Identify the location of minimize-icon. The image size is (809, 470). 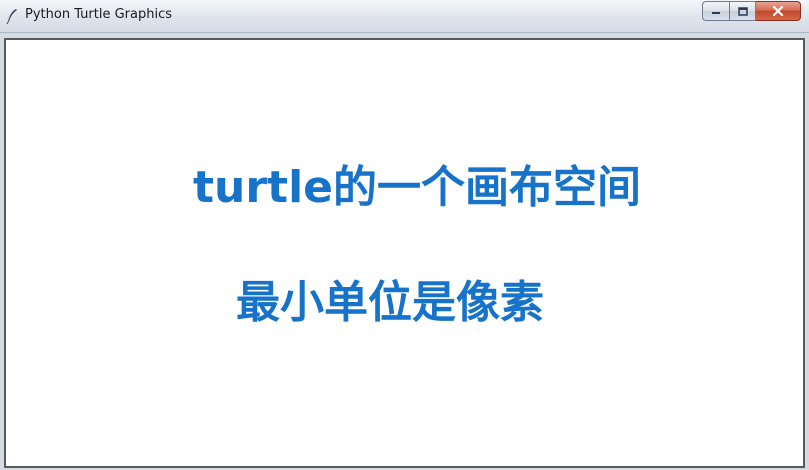
(716, 13).